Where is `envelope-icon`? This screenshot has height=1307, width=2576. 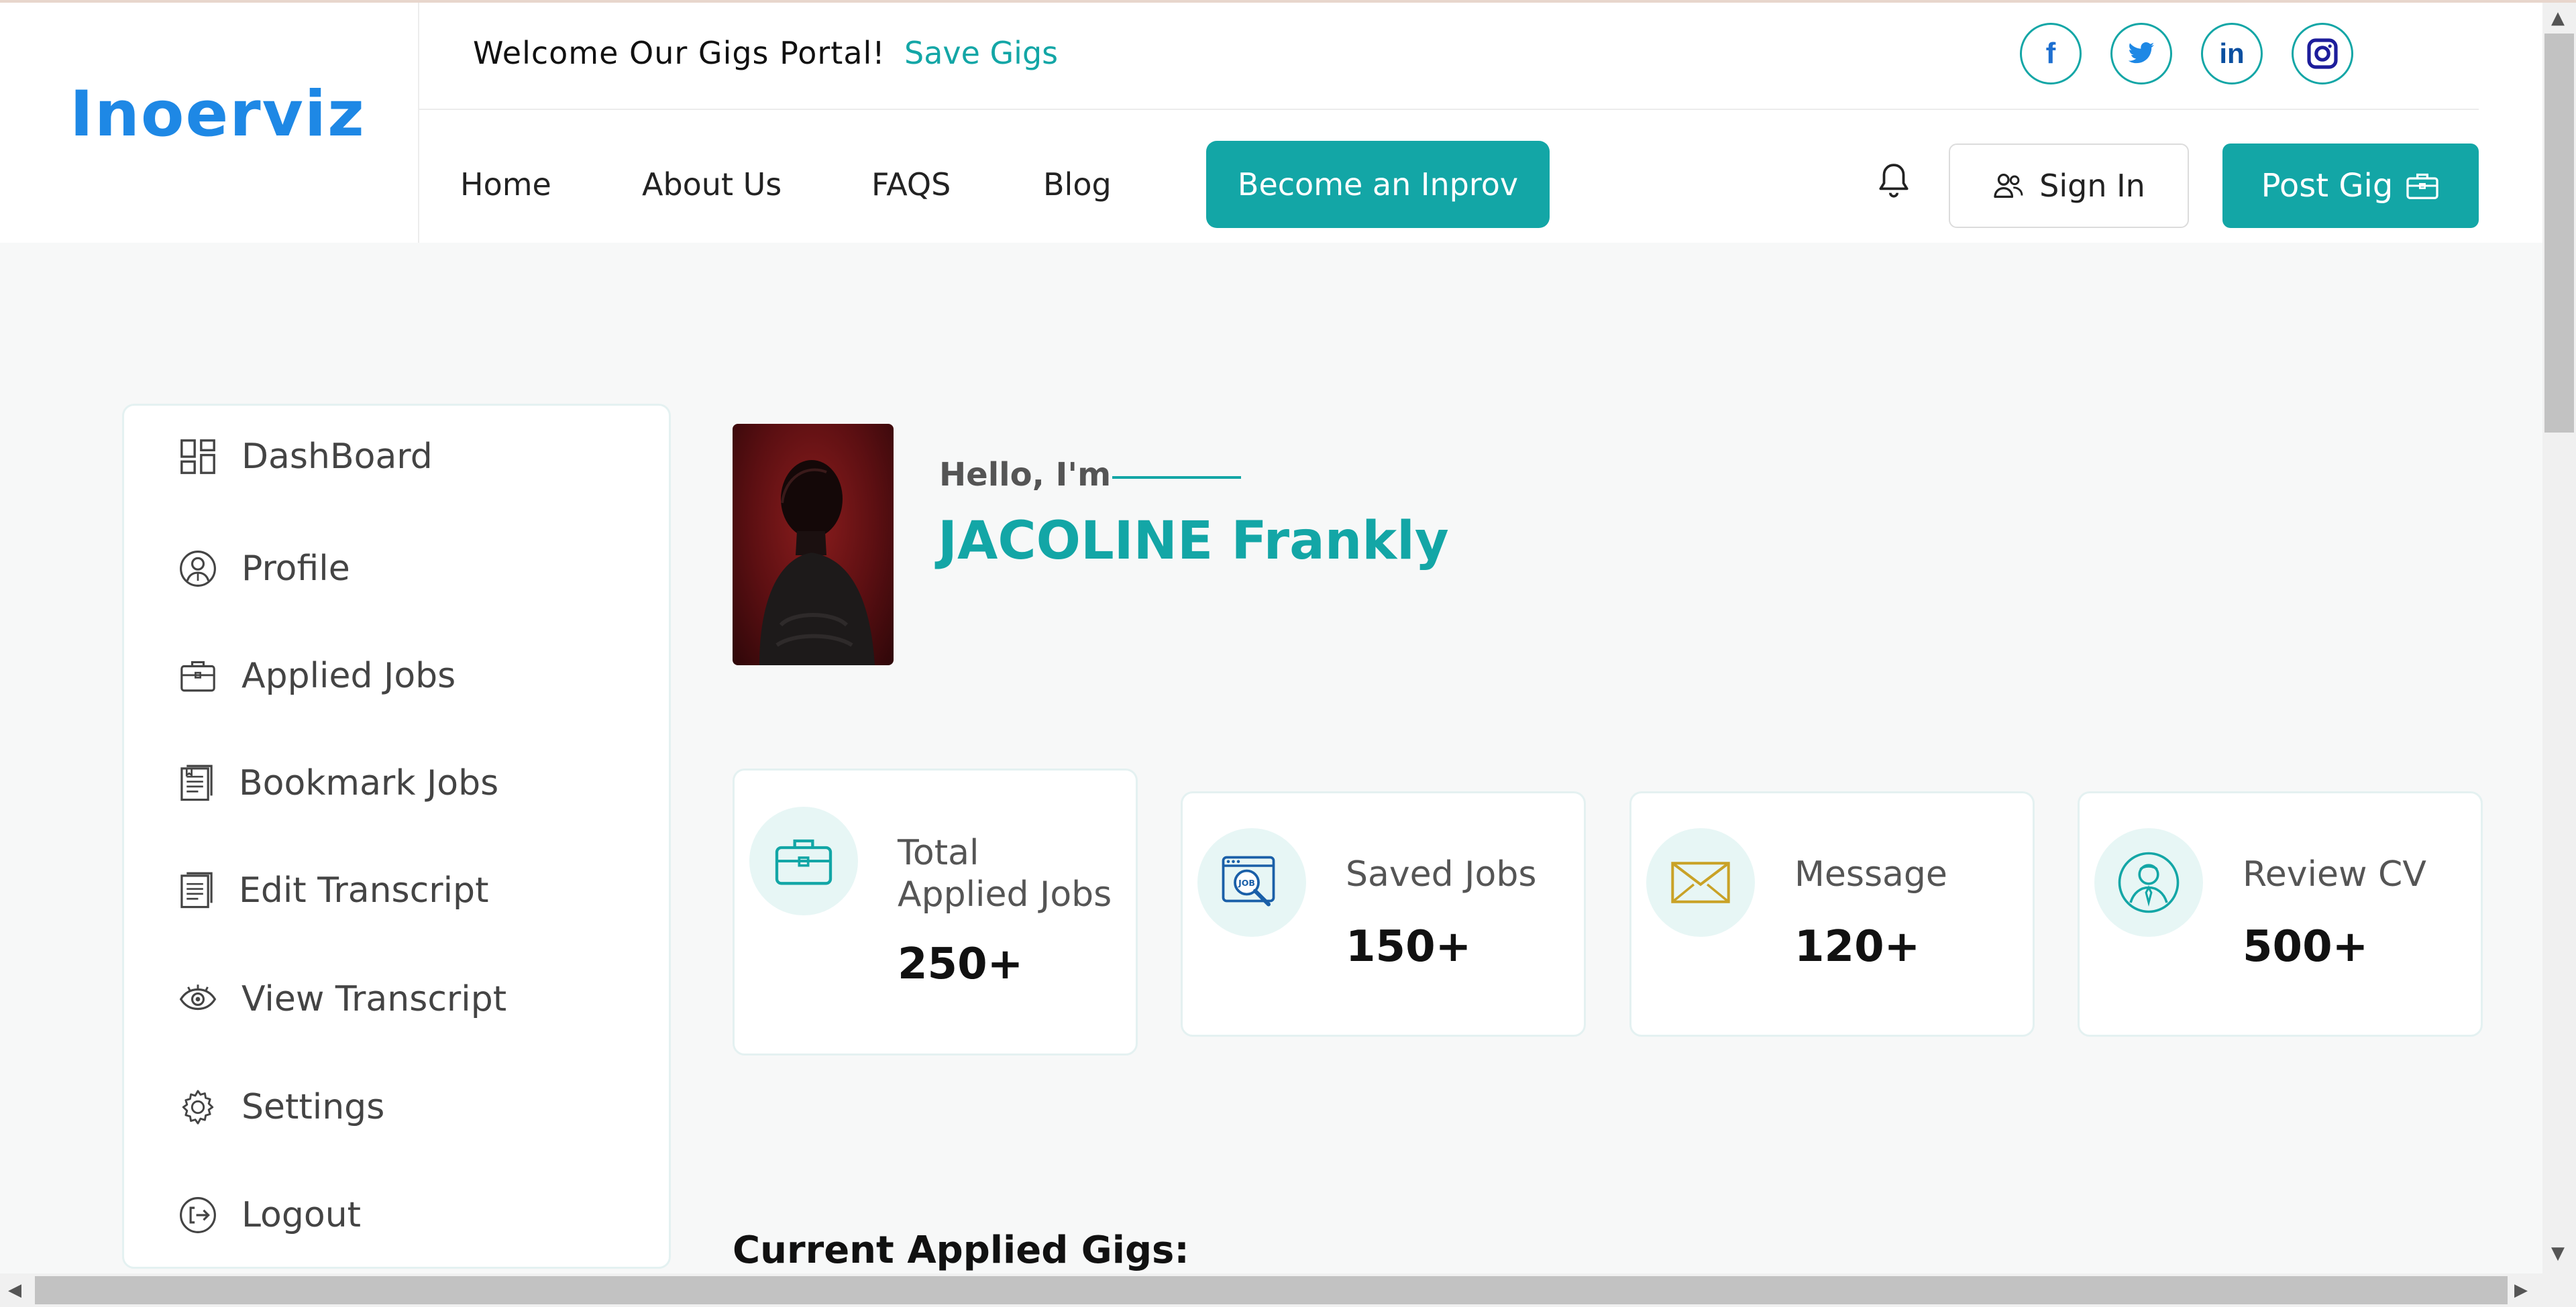
envelope-icon is located at coordinates (1700, 882).